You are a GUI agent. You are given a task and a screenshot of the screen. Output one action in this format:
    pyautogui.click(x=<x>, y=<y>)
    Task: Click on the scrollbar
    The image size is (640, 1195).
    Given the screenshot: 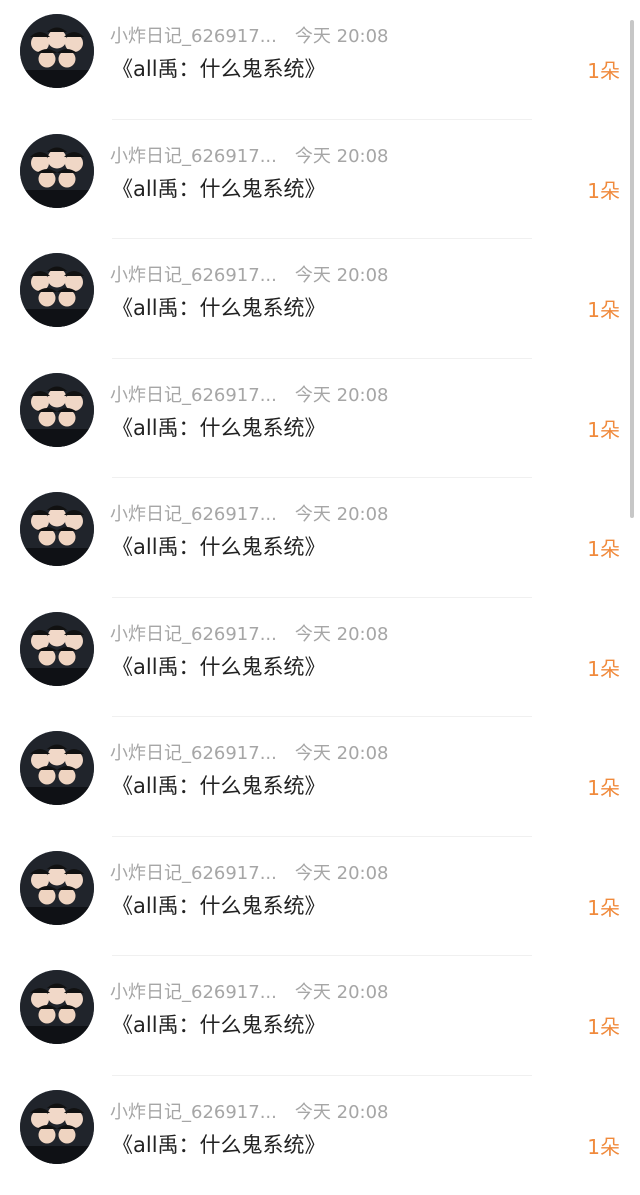 What is the action you would take?
    pyautogui.click(x=632, y=269)
    